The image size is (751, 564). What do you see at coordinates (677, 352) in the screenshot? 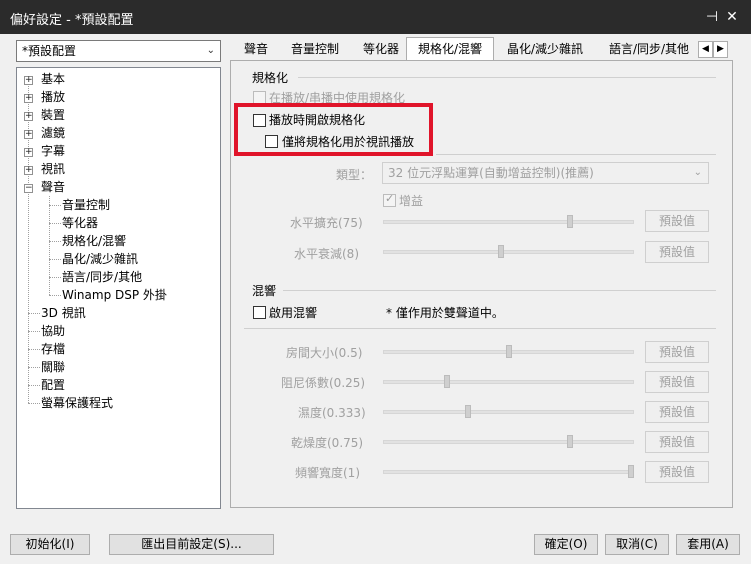
I see `room-size-default-button: 預設值` at bounding box center [677, 352].